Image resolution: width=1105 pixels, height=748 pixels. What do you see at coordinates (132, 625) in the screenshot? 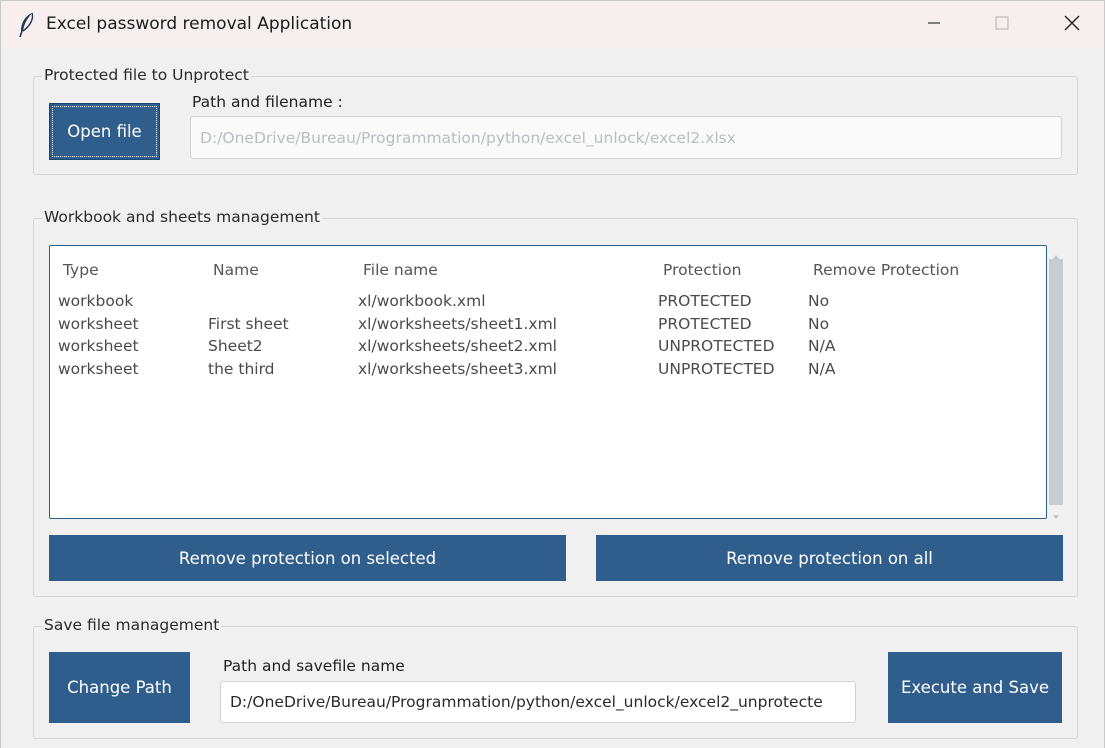
I see `save-file-legend: Save file management` at bounding box center [132, 625].